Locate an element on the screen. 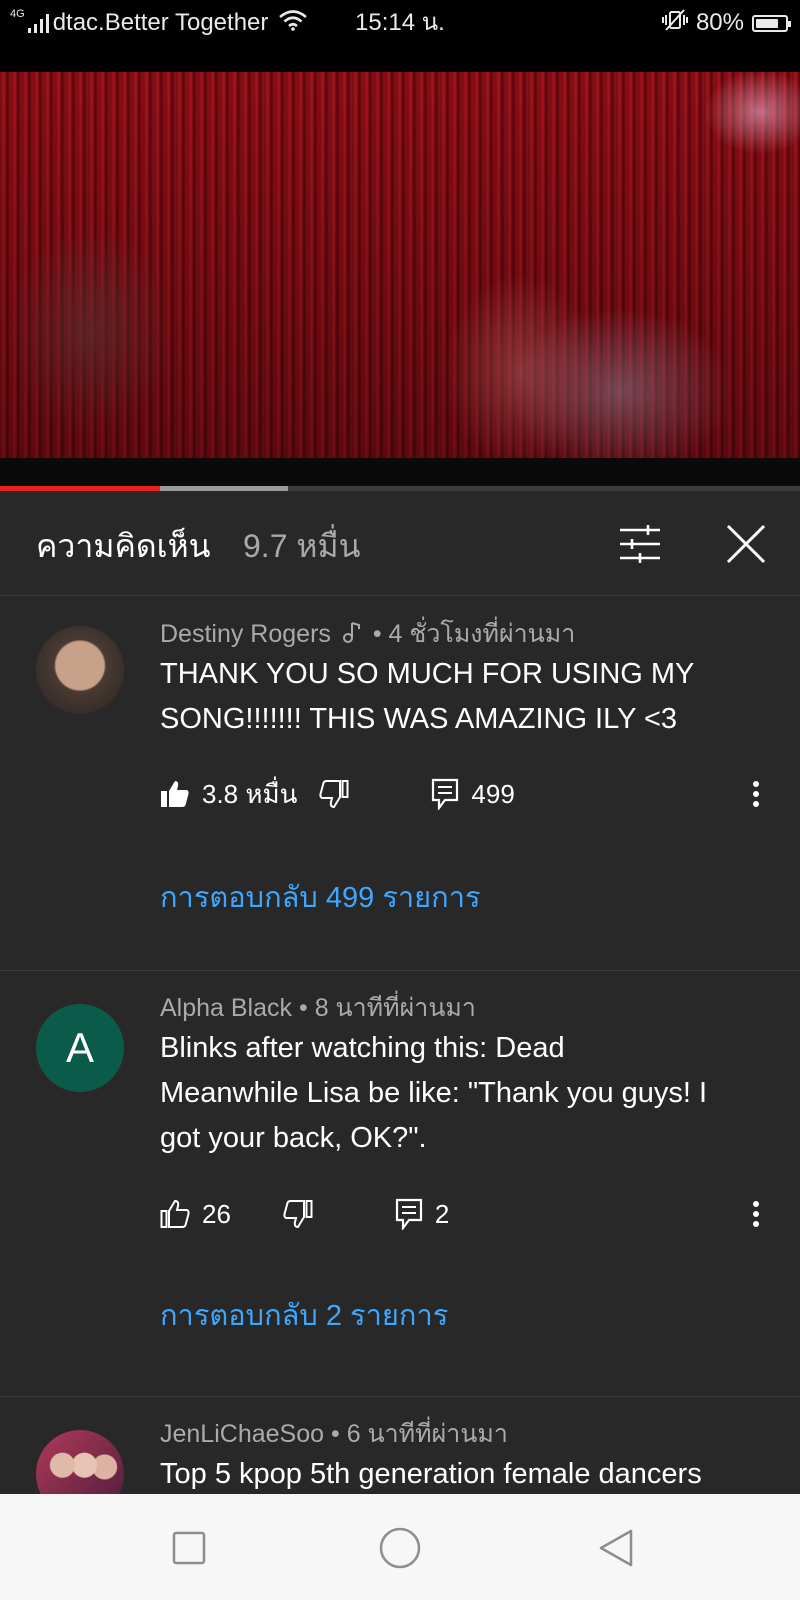 The width and height of the screenshot is (800, 1600). system-nav-bar is located at coordinates (400, 1547).